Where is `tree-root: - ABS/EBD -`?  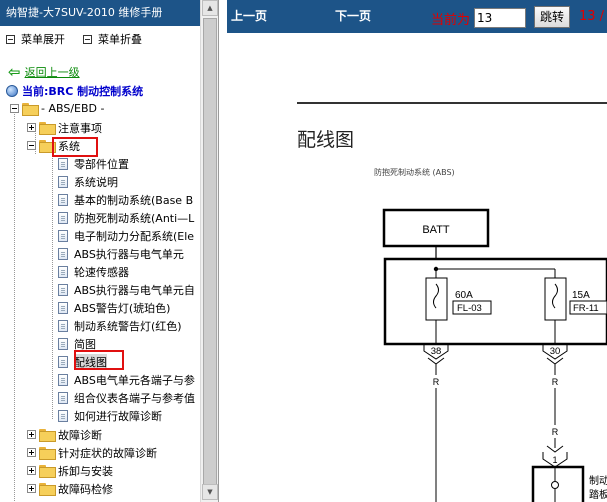
tree-root: - ABS/EBD - is located at coordinates (57, 108).